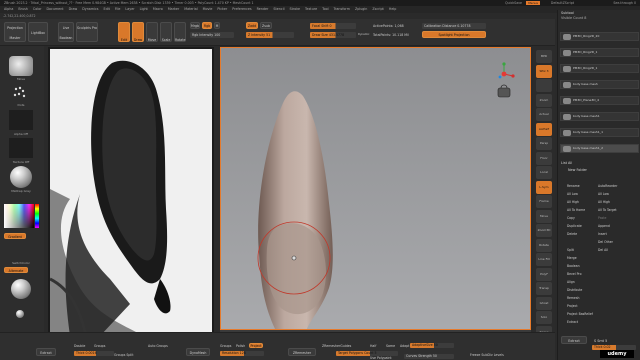  I want to click on subtool-menu-merge: Merge, so click(572, 258).